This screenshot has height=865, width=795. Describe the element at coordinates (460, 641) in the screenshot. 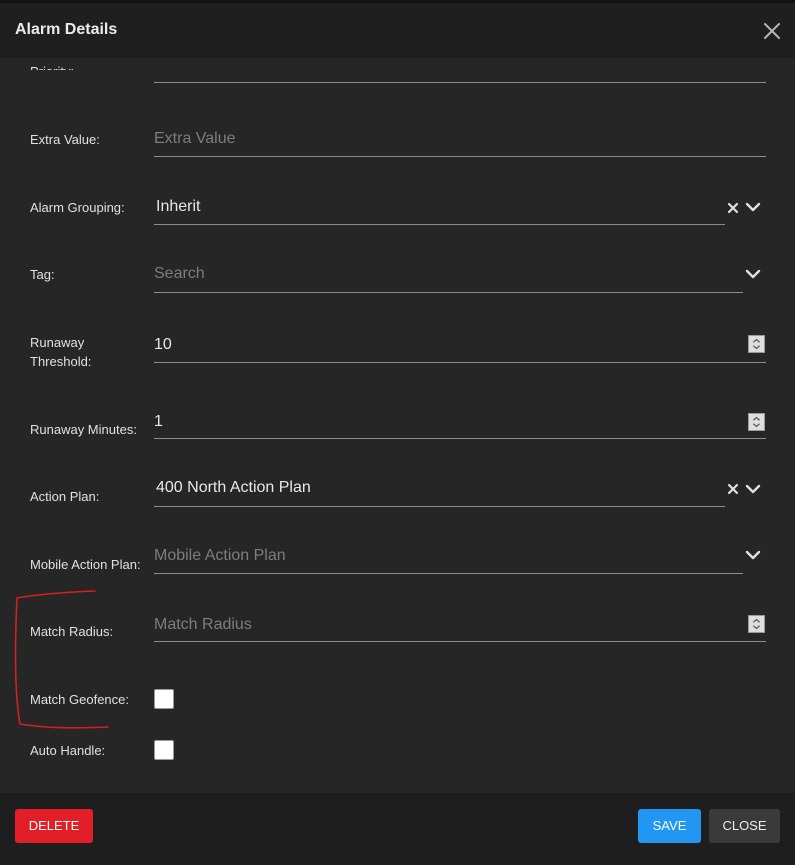

I see `match-radius-underline` at that location.